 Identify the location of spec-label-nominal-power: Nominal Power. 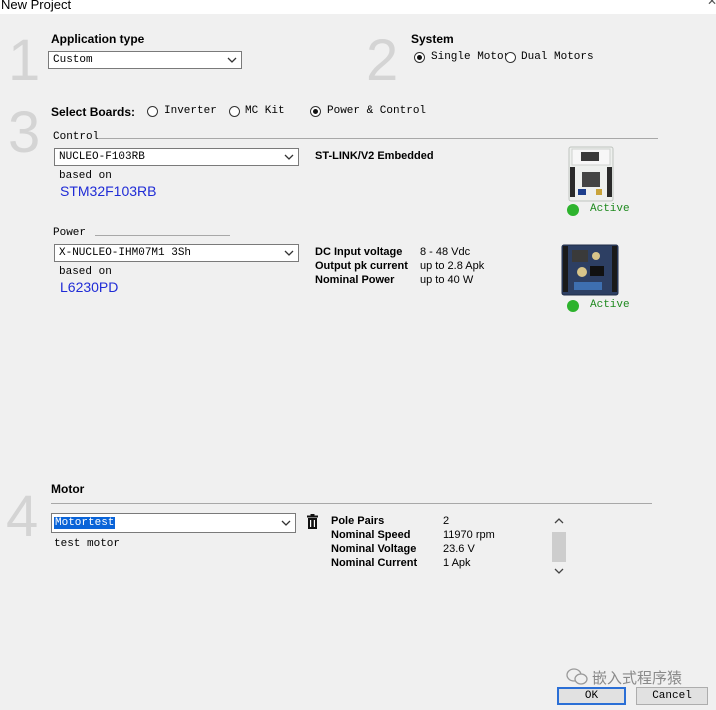
(355, 280).